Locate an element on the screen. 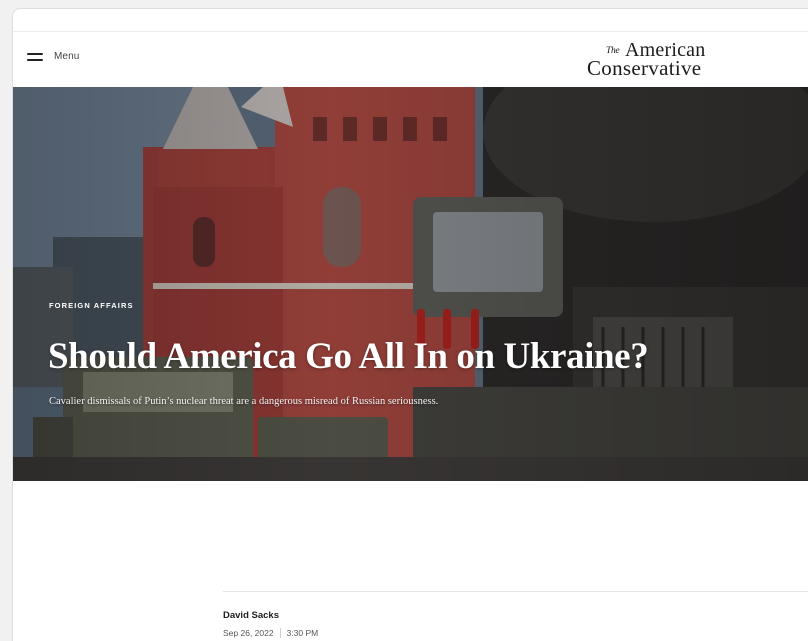 The width and height of the screenshot is (808, 641). hamburger-icon is located at coordinates (35, 57).